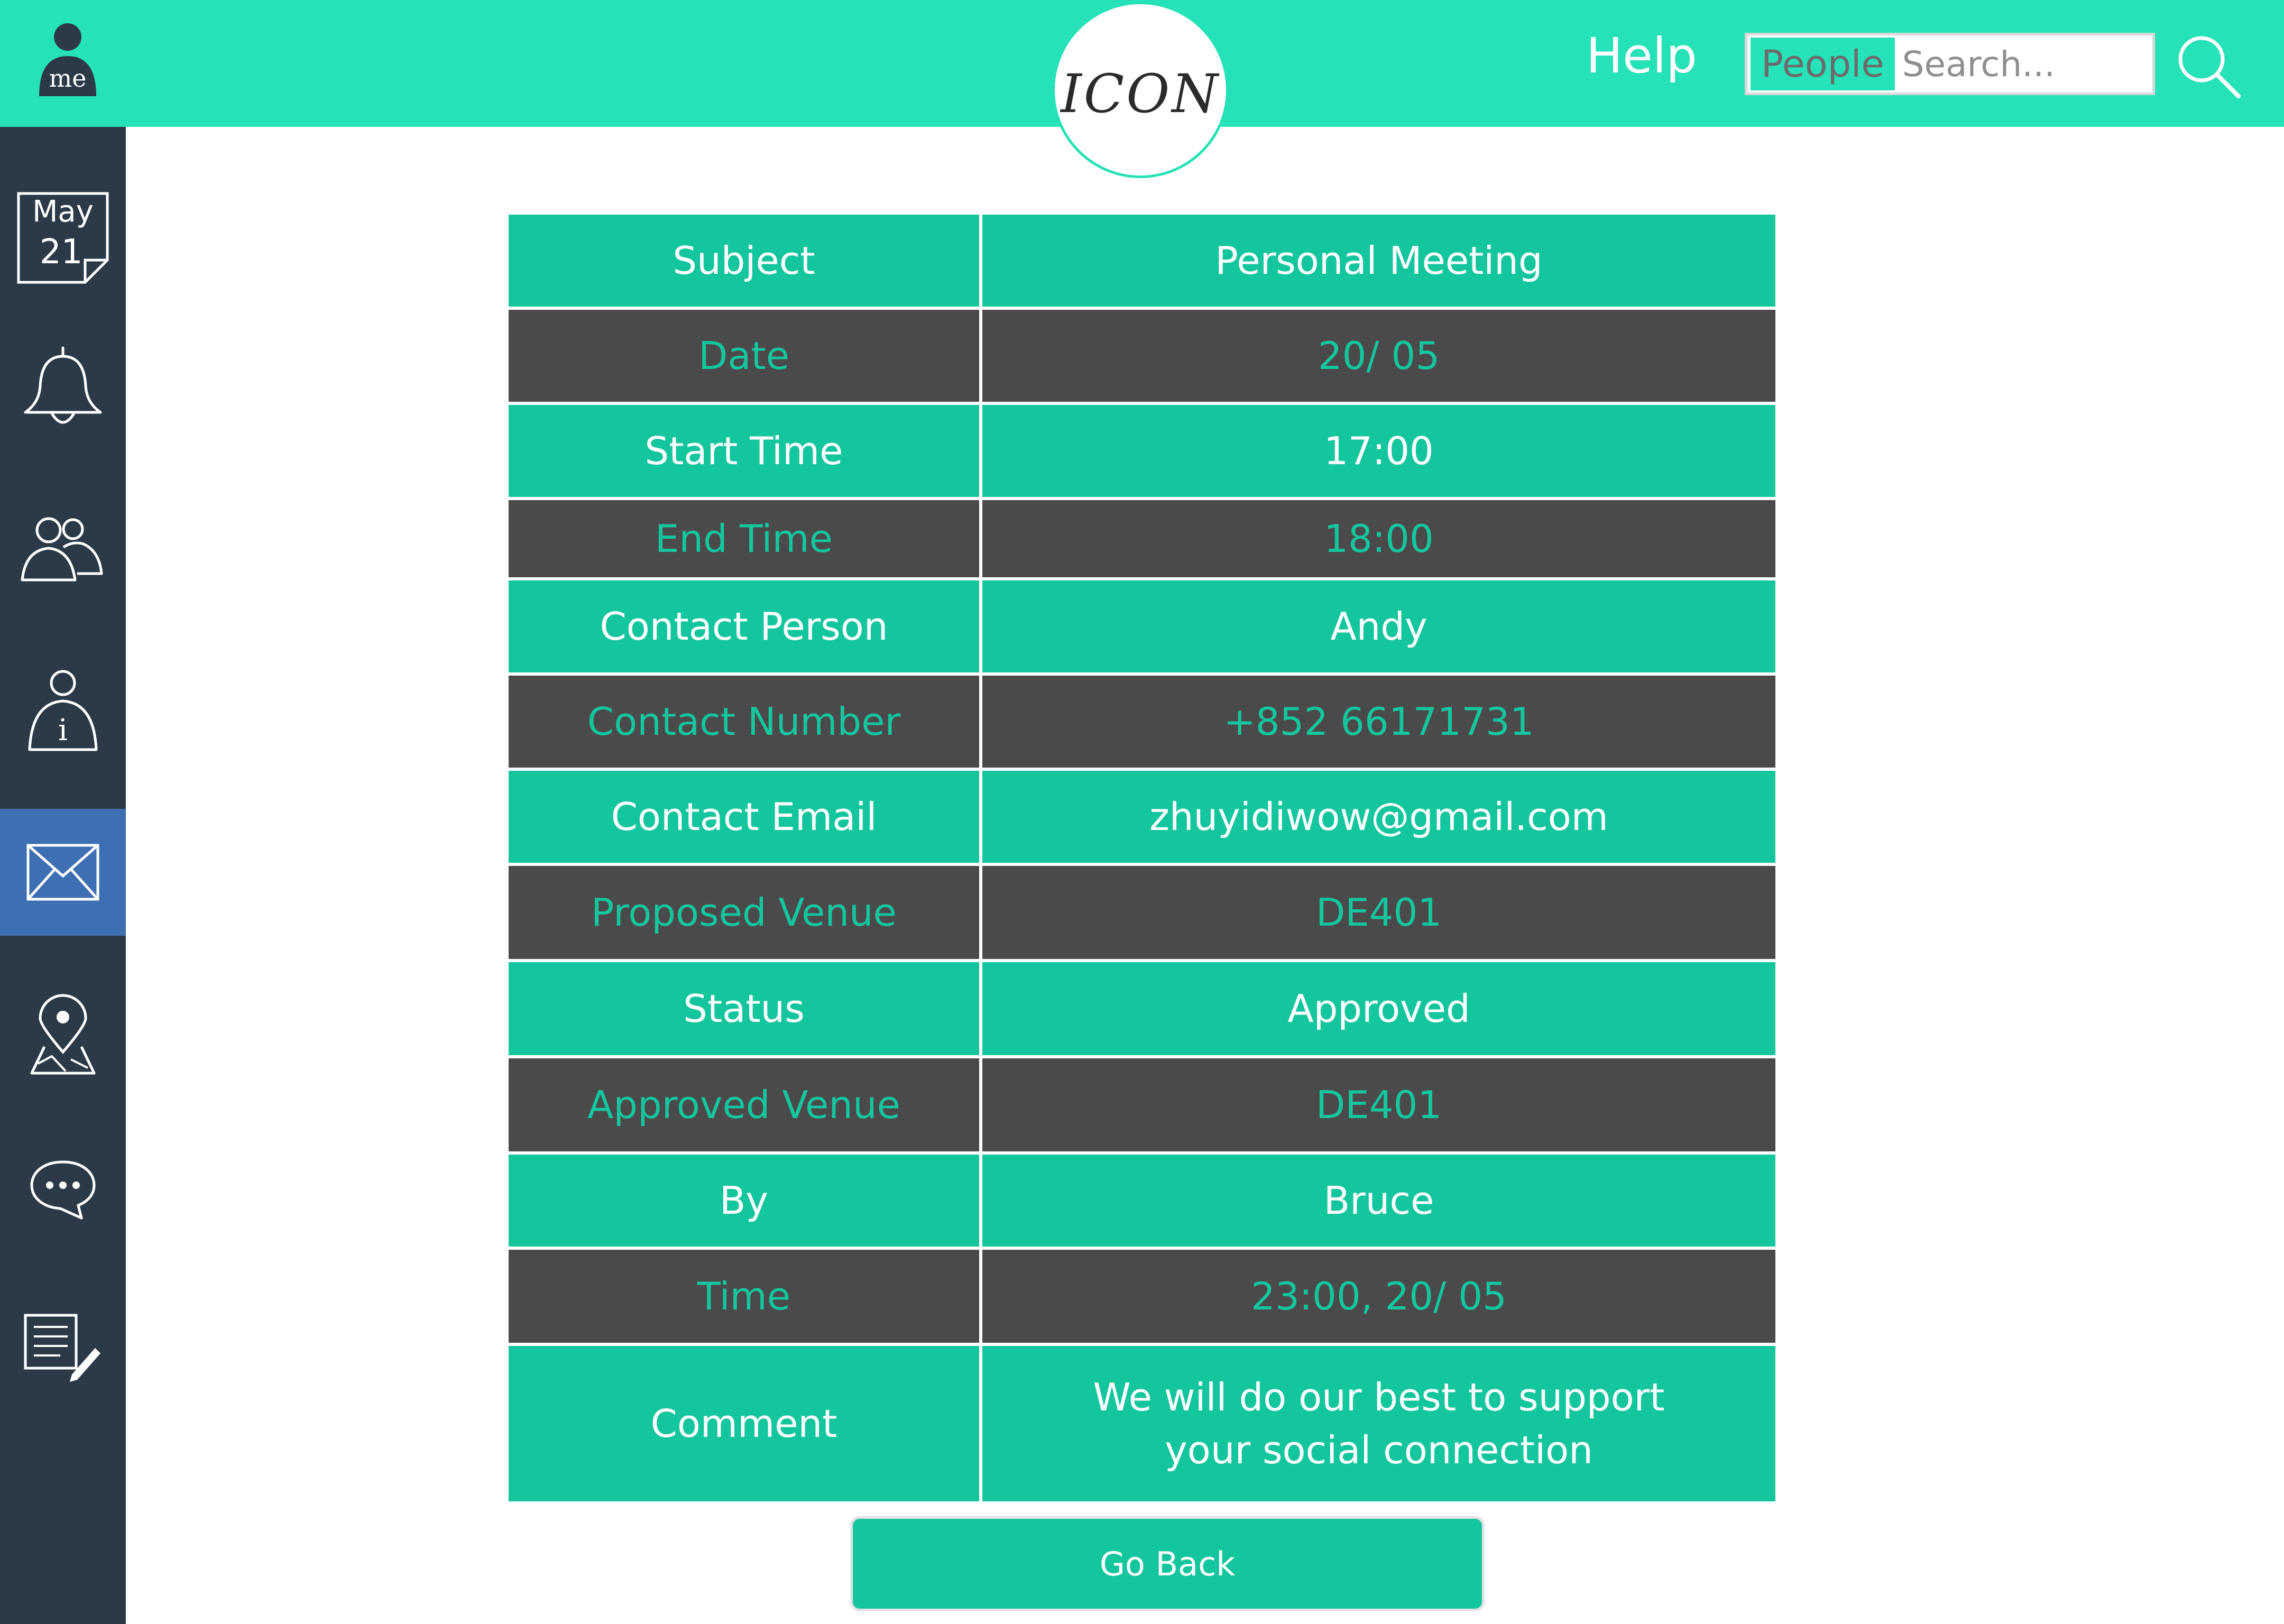  Describe the element at coordinates (1167, 1563) in the screenshot. I see `go-back-button: Go Back` at that location.